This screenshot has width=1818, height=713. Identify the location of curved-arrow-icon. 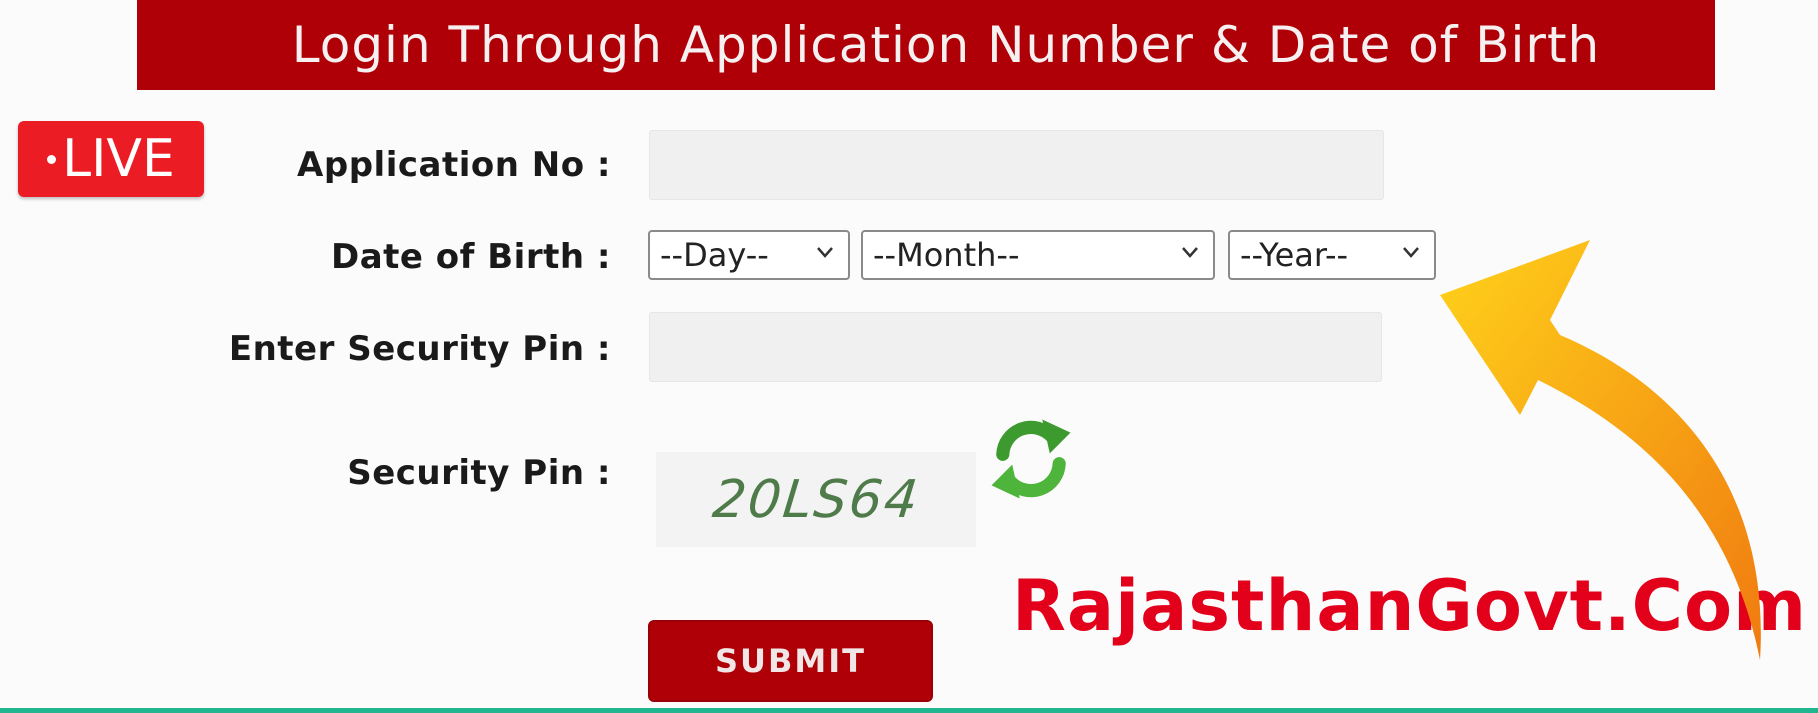
(1600, 450).